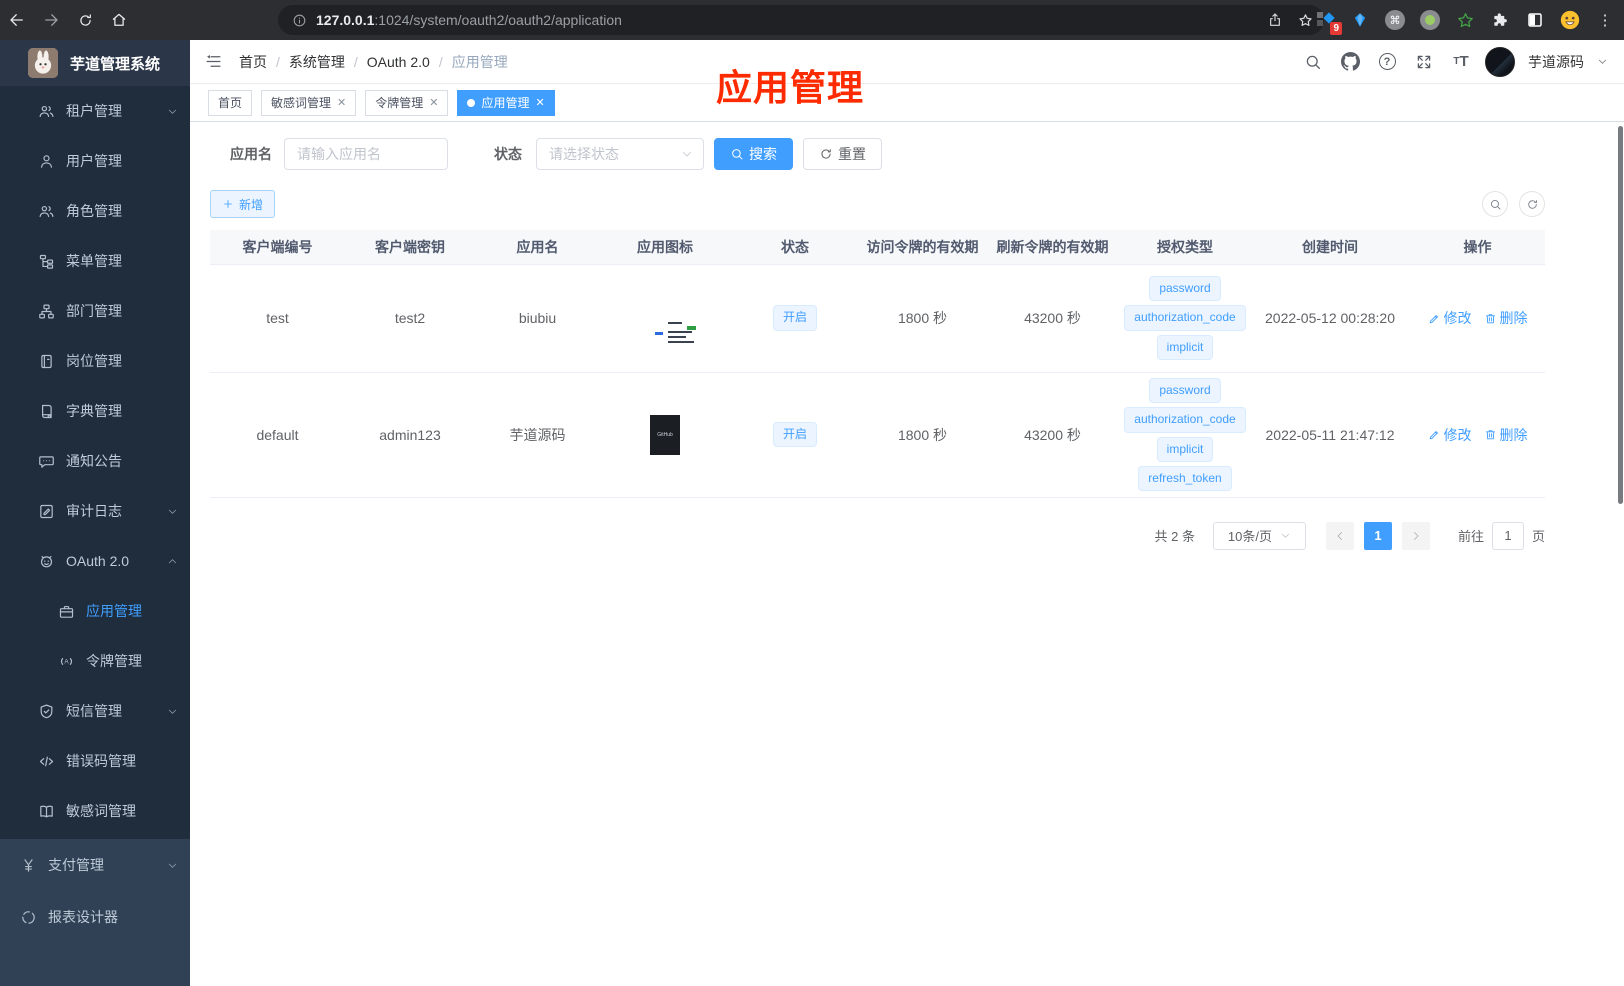 This screenshot has width=1624, height=986. Describe the element at coordinates (101, 811) in the screenshot. I see `sidebar-item-label: 敏感词管理` at that location.